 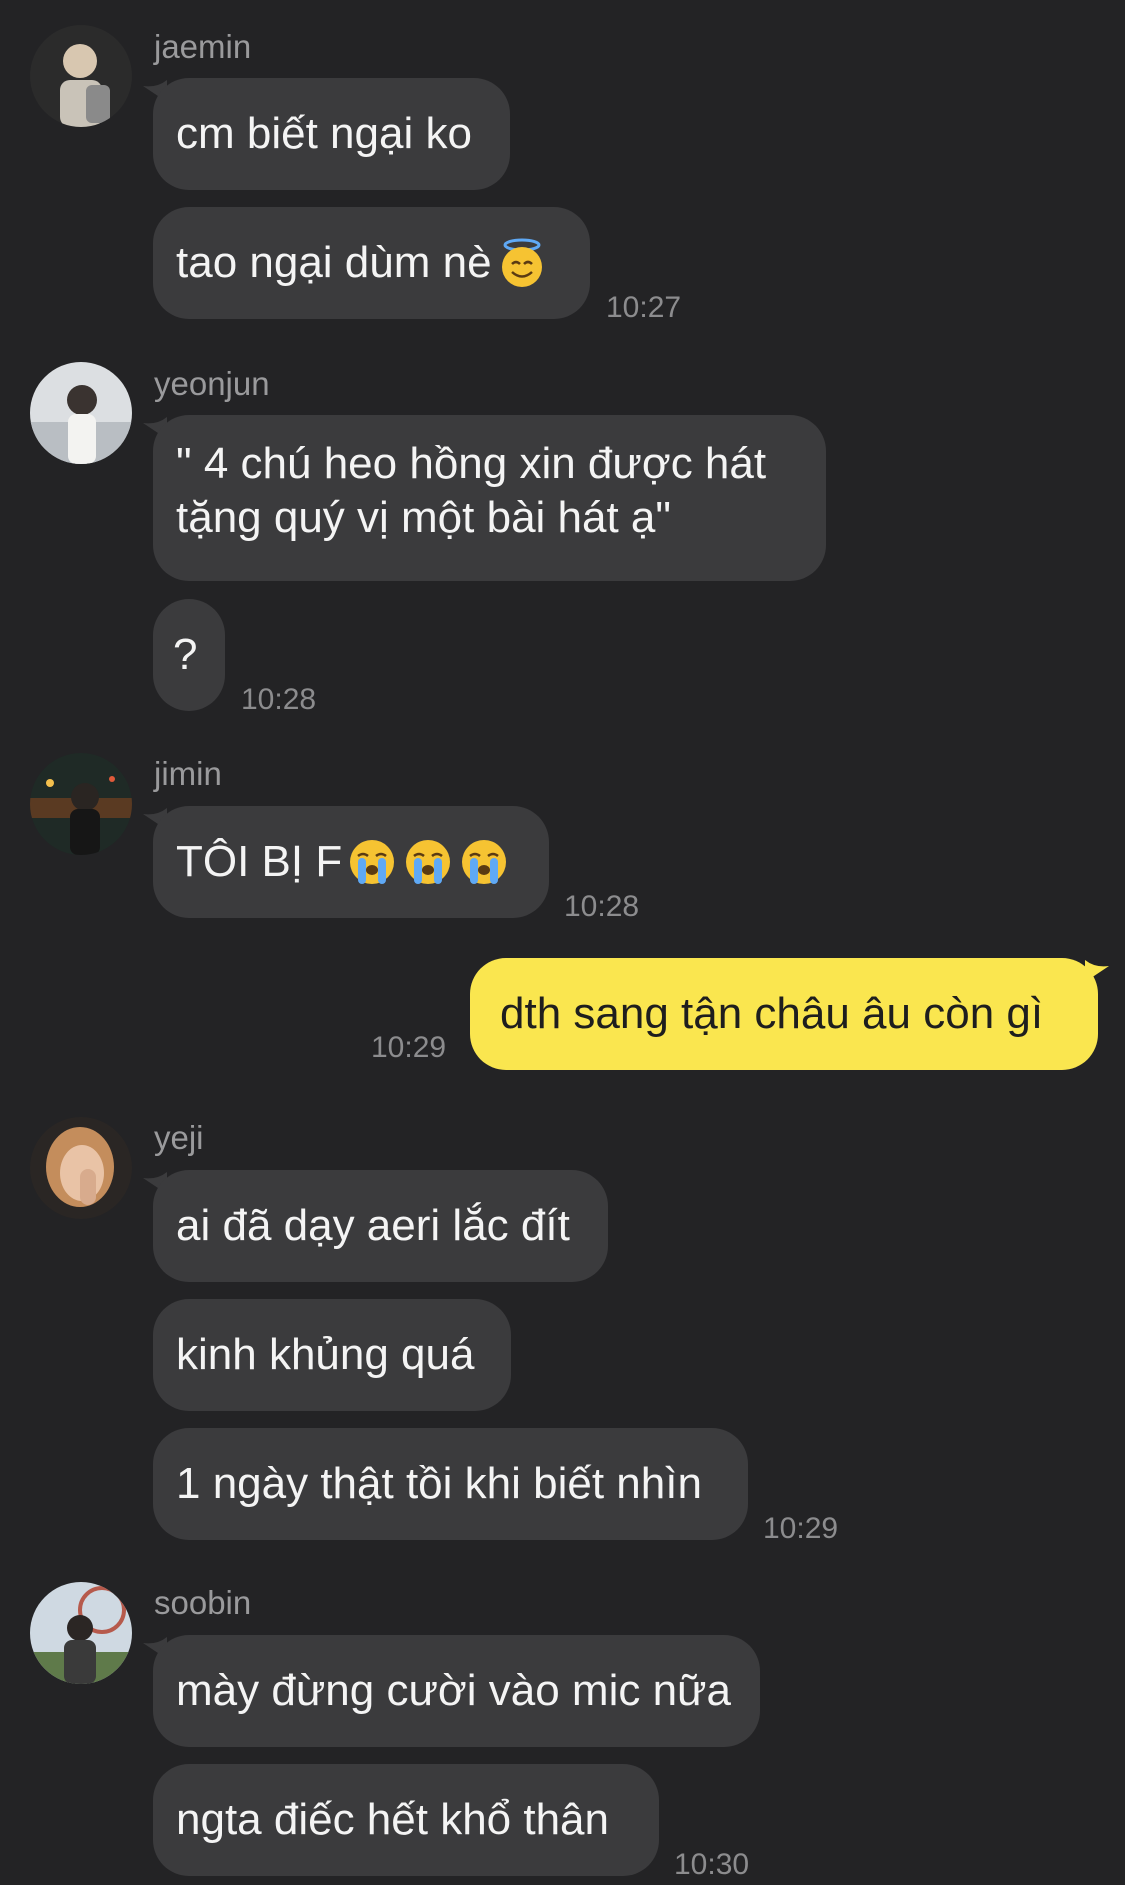 I want to click on message-text: dth sang tận châu âu còn gì, so click(x=772, y=1013).